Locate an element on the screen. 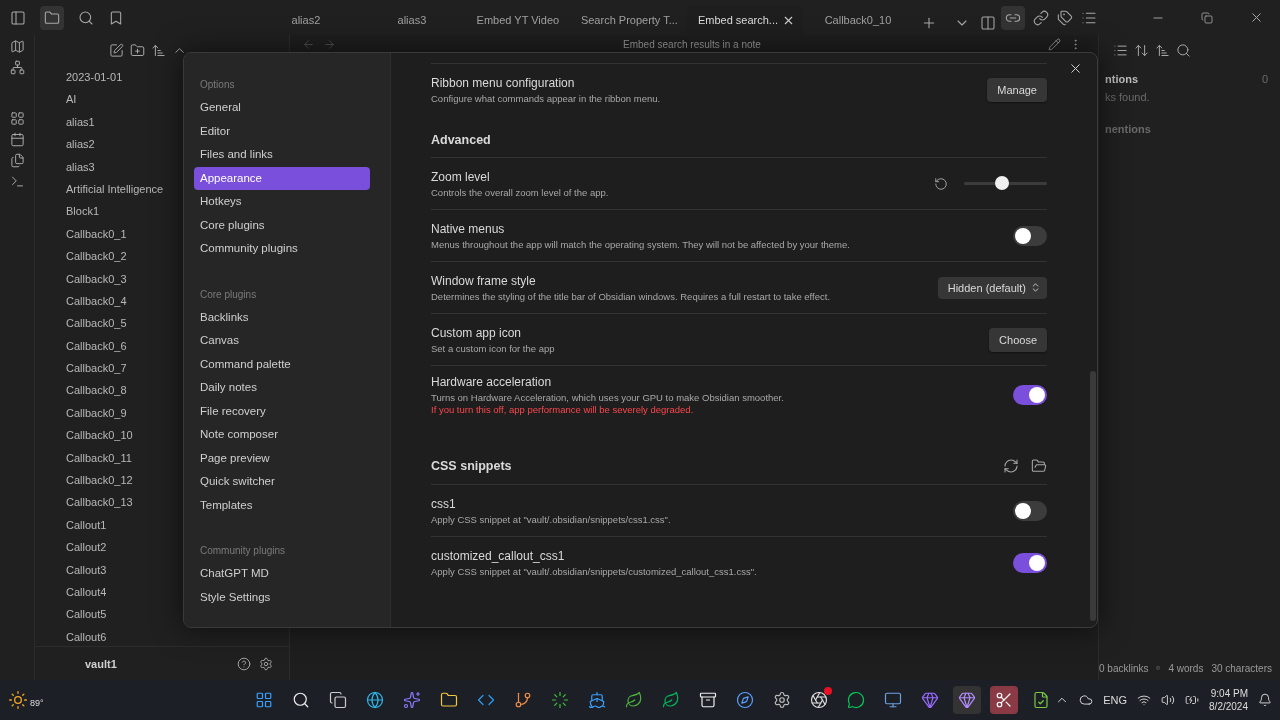  aperture-icon is located at coordinates (819, 700).